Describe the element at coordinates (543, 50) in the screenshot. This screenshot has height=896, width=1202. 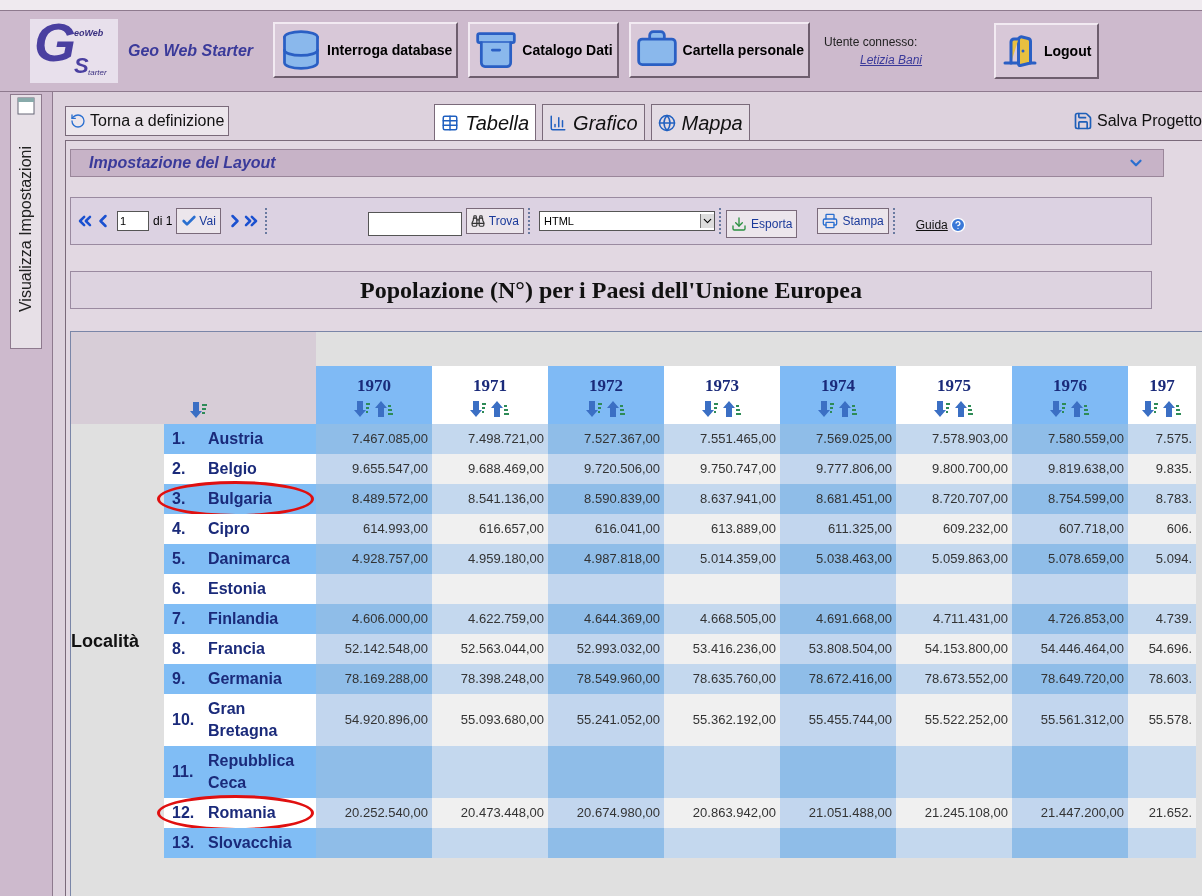
I see `nav-button: Catalogo Dati` at that location.